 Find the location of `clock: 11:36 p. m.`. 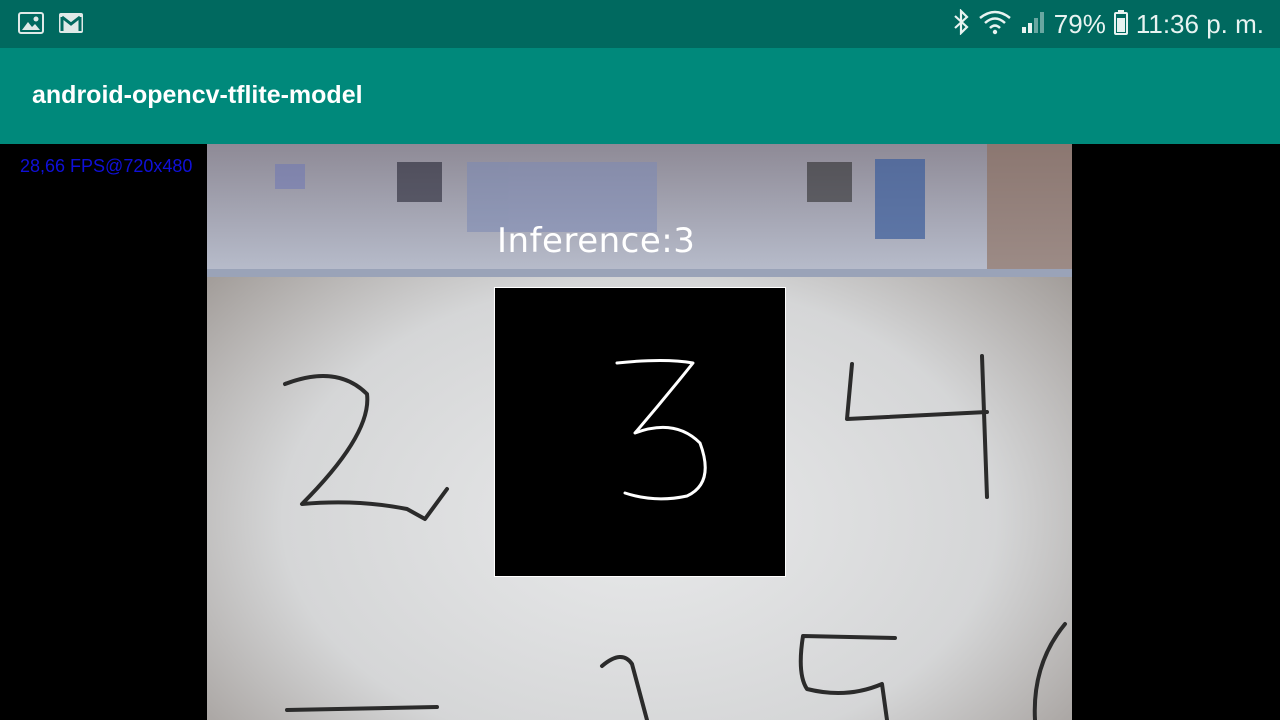

clock: 11:36 p. m. is located at coordinates (1199, 23).